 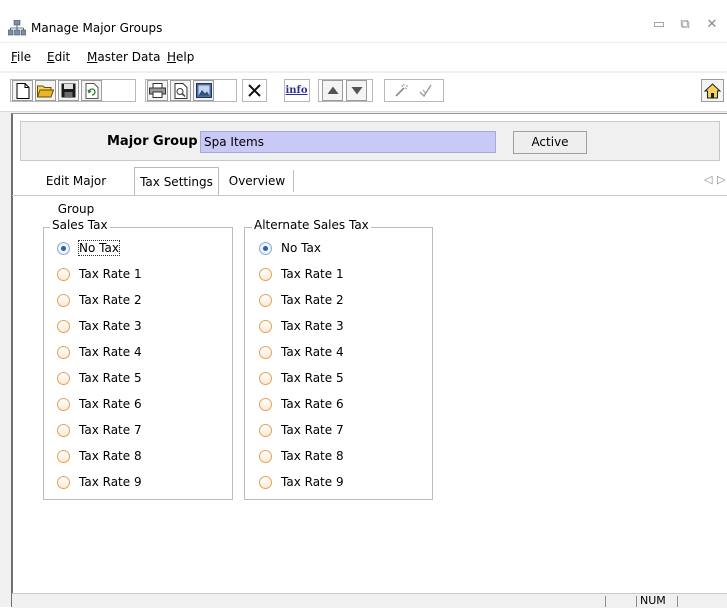 I want to click on app-icon, so click(x=17, y=28).